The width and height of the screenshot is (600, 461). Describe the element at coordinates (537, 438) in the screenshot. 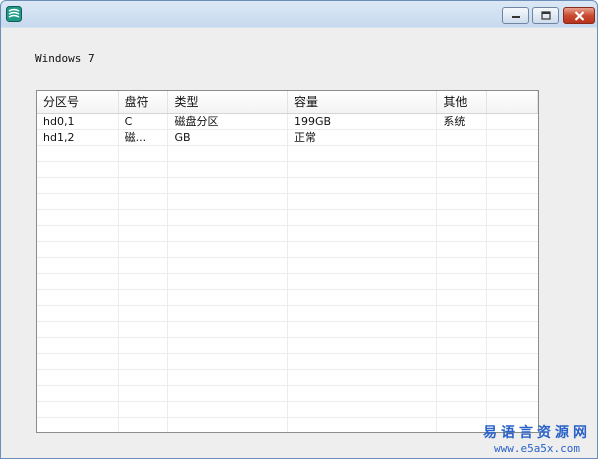

I see `watermark: 易语言资源网 www.e5a5x.com` at that location.